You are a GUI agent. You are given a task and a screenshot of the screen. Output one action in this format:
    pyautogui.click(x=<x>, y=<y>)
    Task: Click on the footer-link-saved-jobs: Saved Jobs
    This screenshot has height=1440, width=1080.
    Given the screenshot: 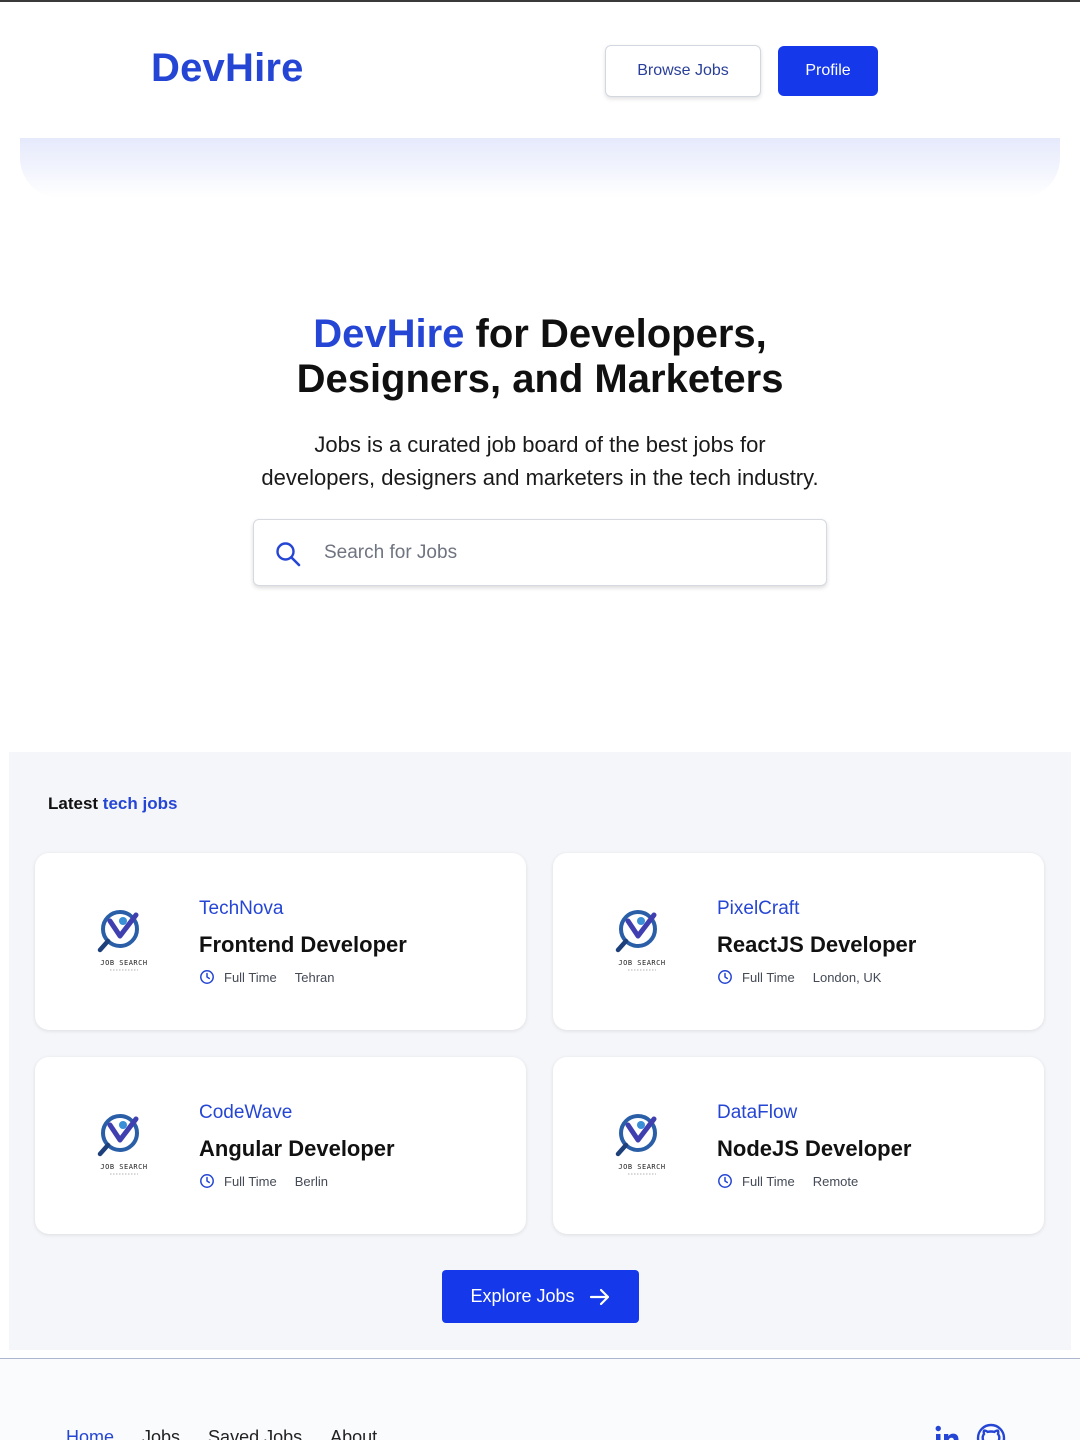 What is the action you would take?
    pyautogui.click(x=255, y=1433)
    